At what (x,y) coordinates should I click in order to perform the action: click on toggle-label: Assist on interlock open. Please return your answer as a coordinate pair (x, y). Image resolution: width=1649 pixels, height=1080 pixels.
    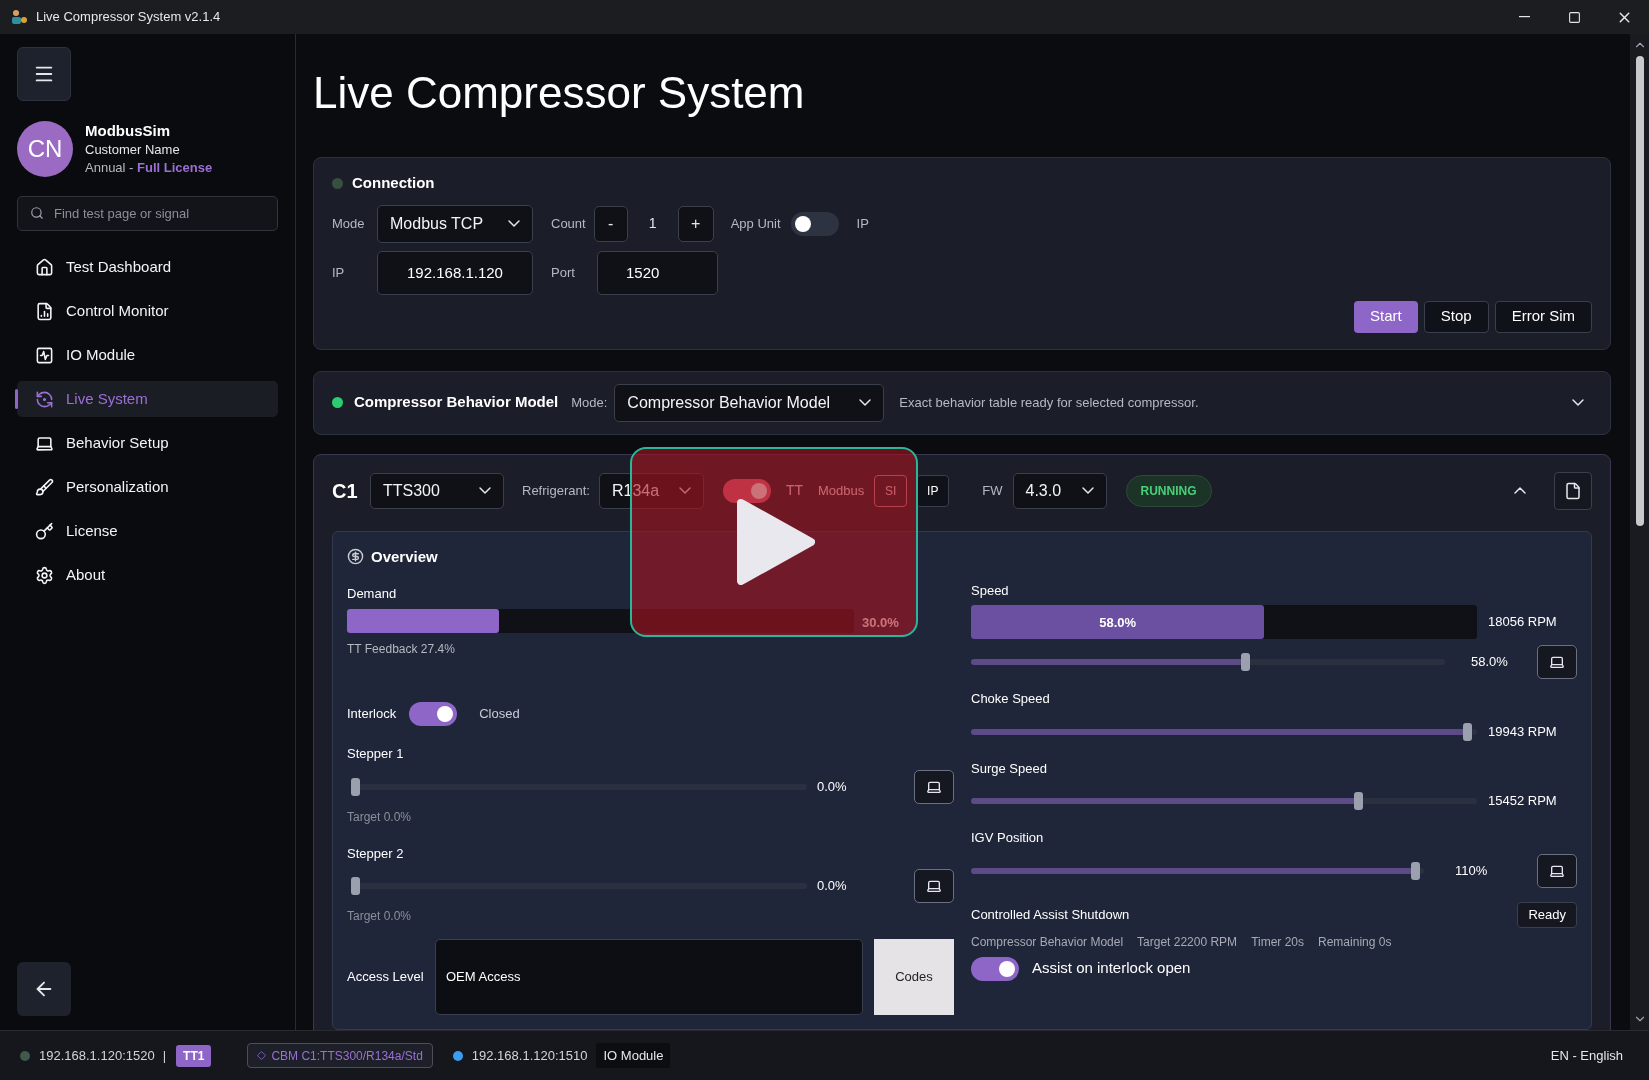
    Looking at the image, I should click on (1111, 968).